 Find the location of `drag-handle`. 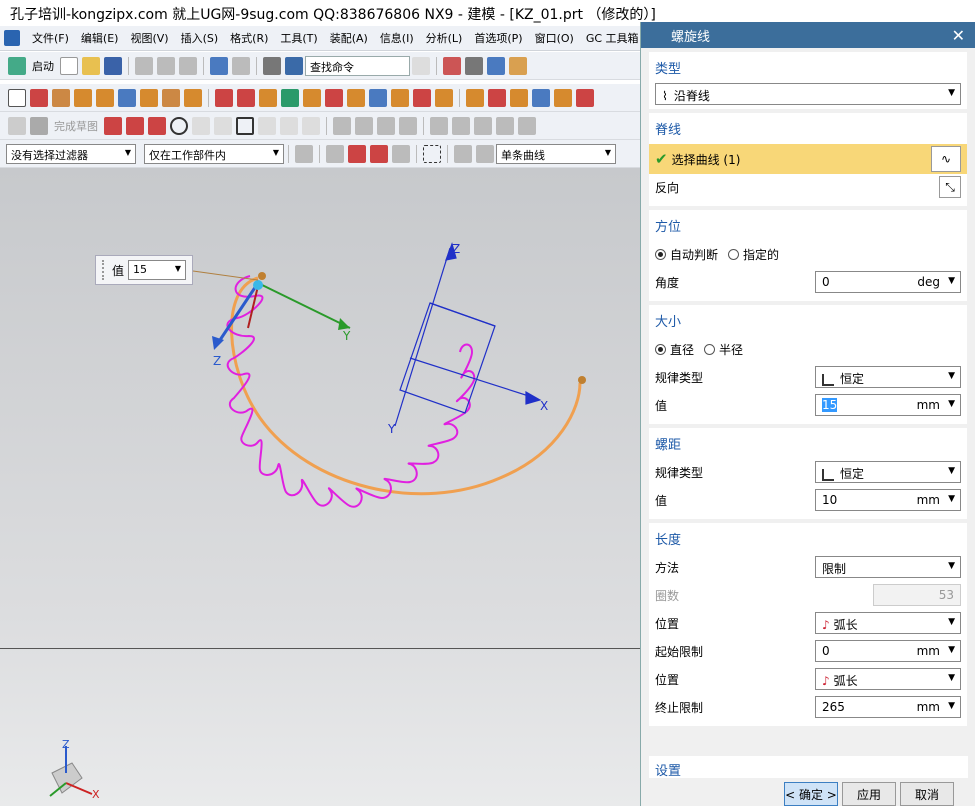

drag-handle is located at coordinates (104, 270).